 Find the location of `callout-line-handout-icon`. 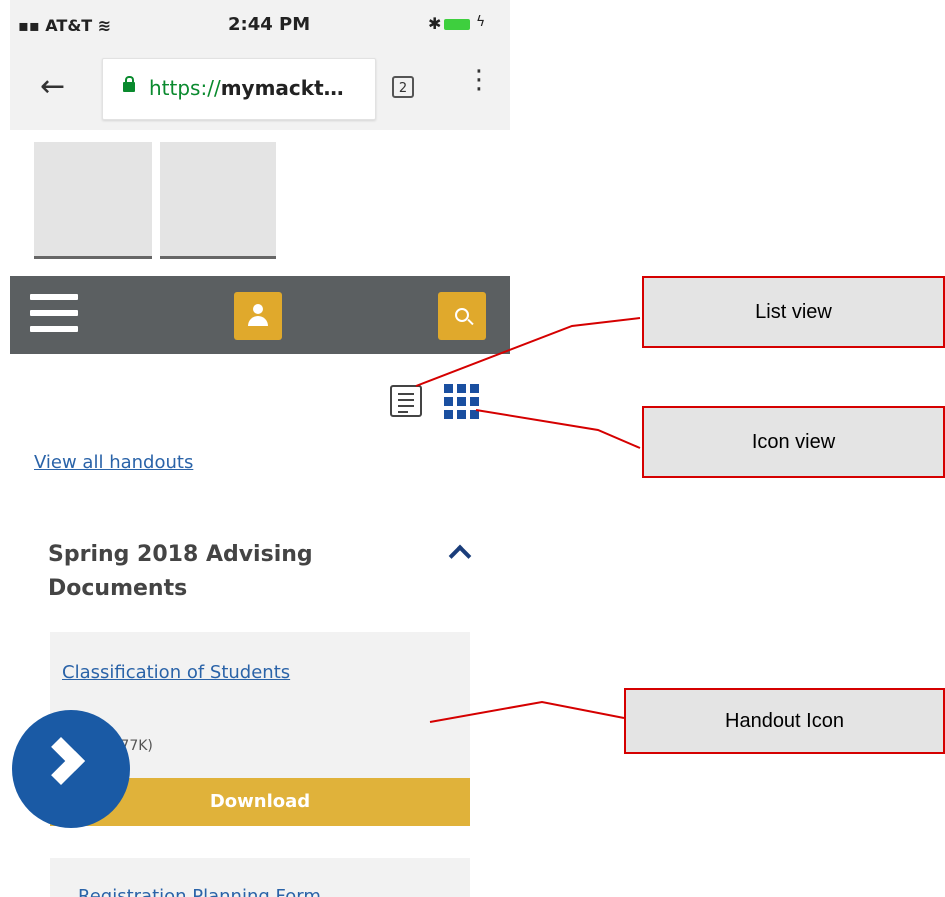

callout-line-handout-icon is located at coordinates (527, 711).